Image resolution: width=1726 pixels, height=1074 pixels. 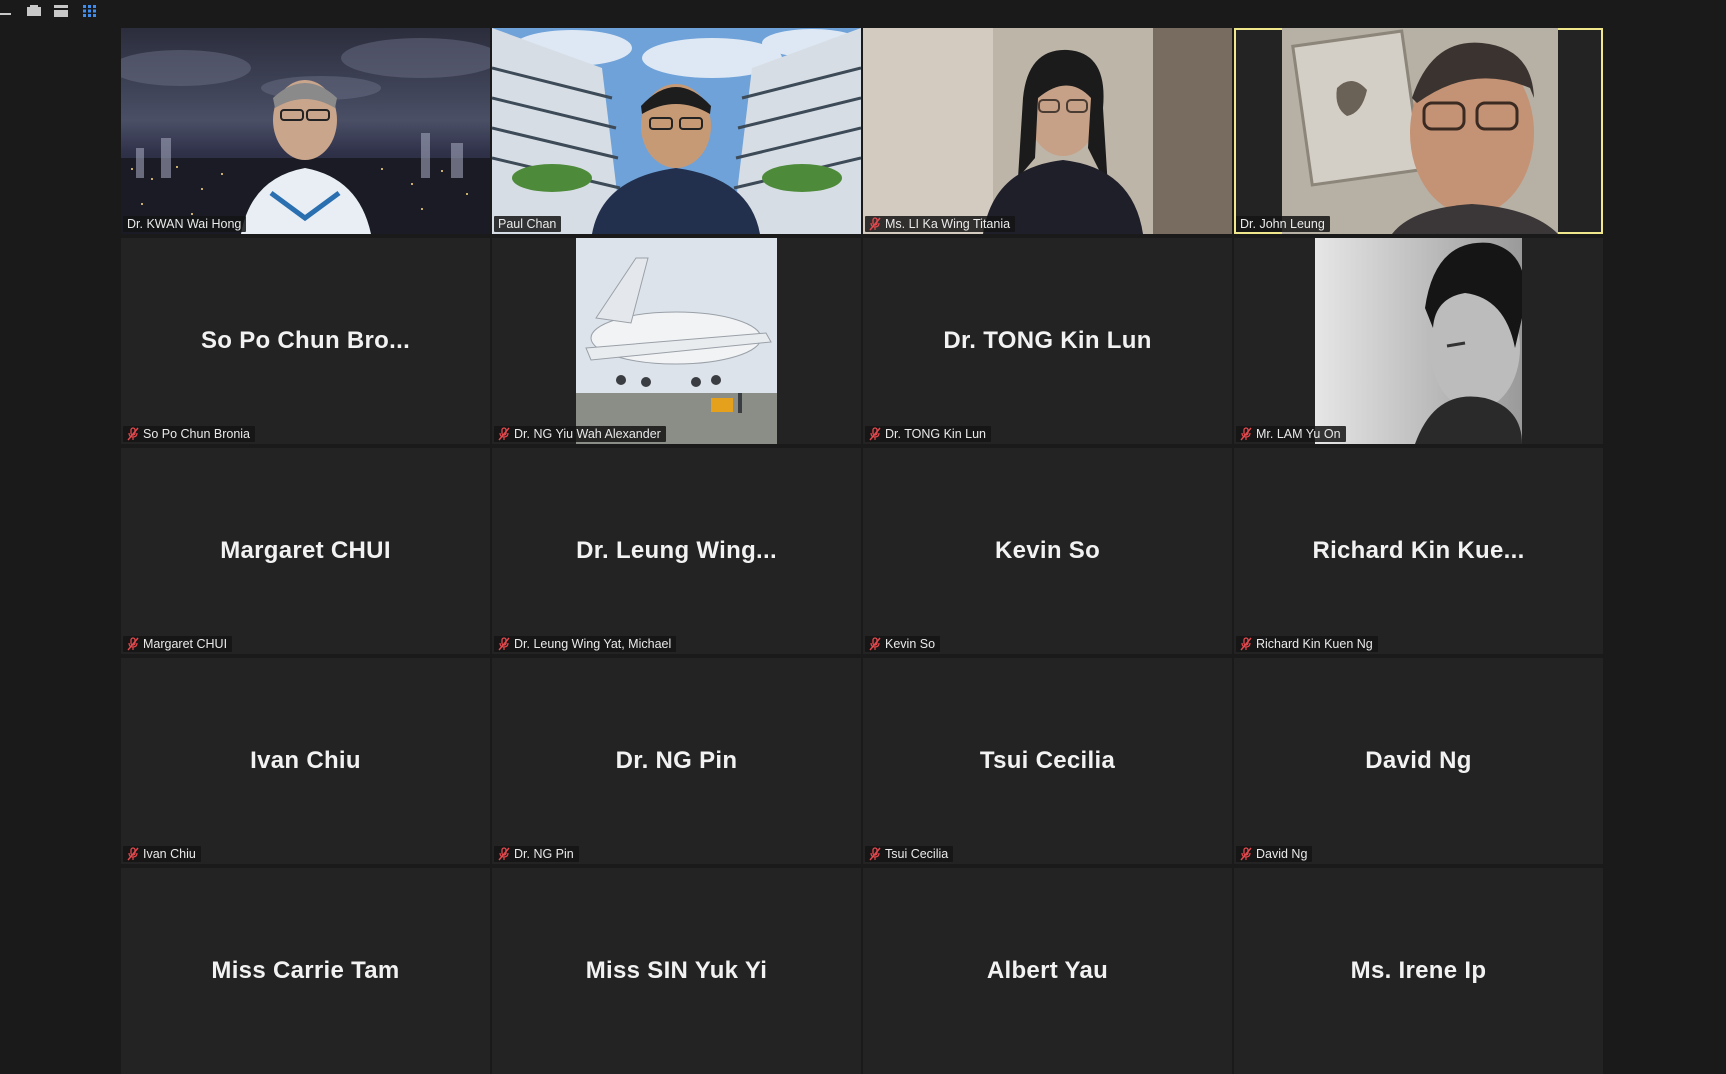 What do you see at coordinates (910, 644) in the screenshot?
I see `participant-name: Kevin So` at bounding box center [910, 644].